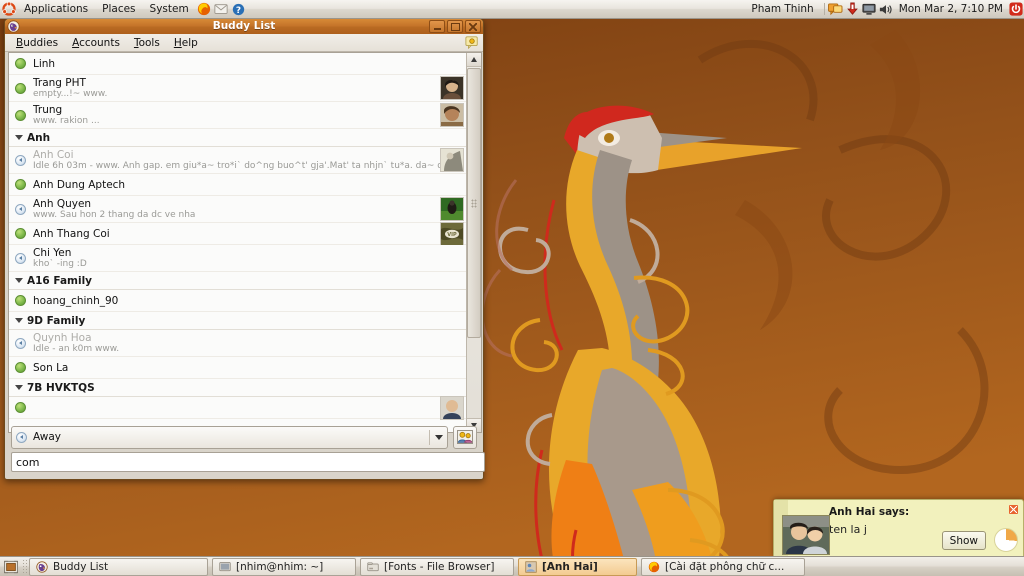 Image resolution: width=1024 pixels, height=576 pixels. What do you see at coordinates (784, 9) in the screenshot?
I see `user-name-label: Pham Thinh` at bounding box center [784, 9].